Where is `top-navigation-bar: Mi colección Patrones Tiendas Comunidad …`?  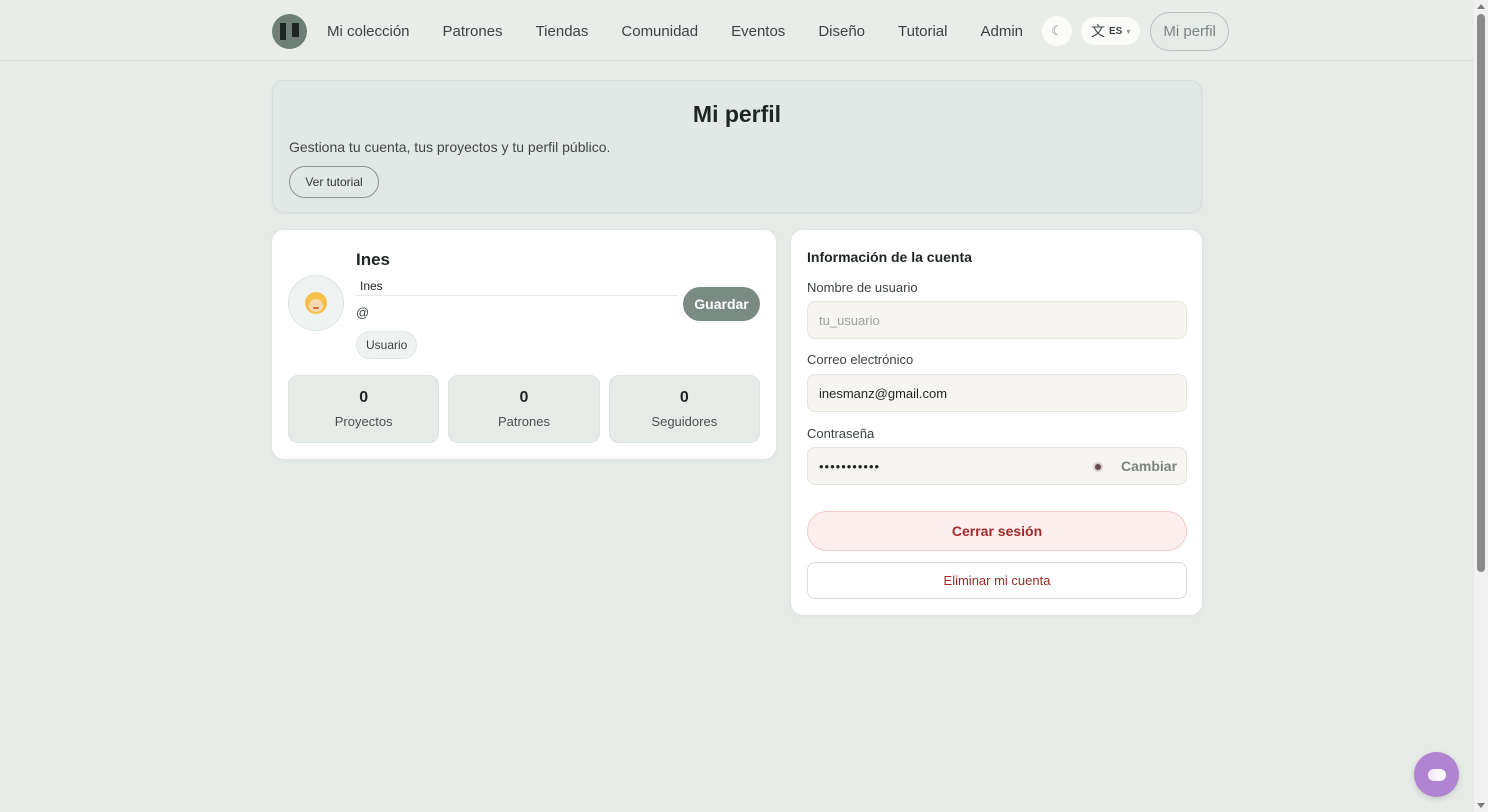 top-navigation-bar: Mi colección Patrones Tiendas Comunidad … is located at coordinates (737, 30).